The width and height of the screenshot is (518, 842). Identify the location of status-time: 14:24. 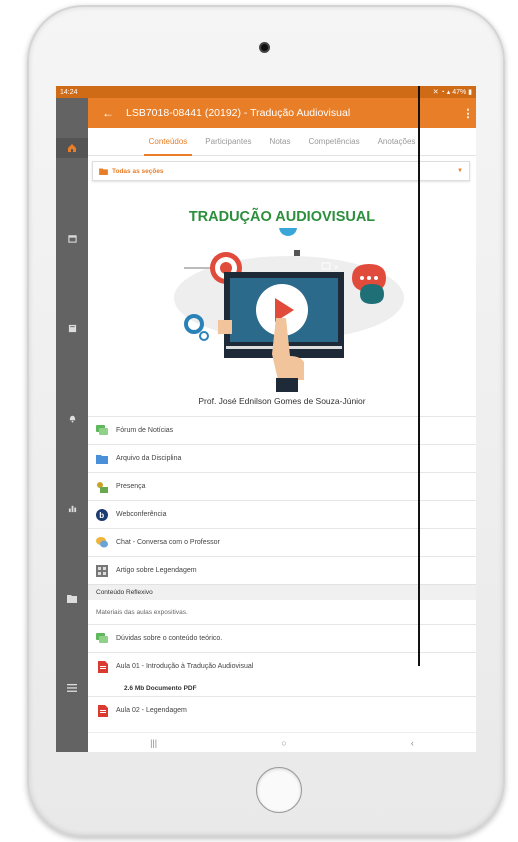
(69, 92).